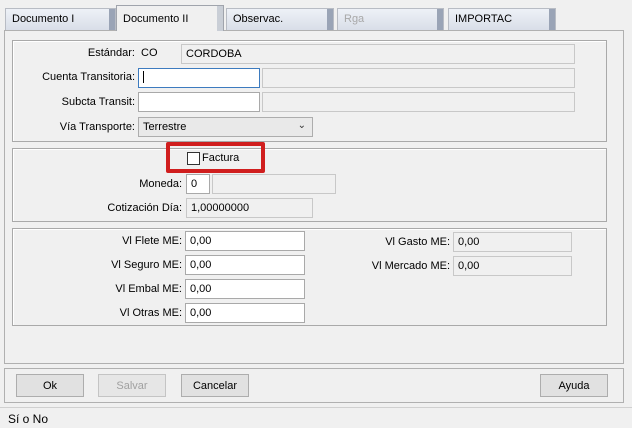 Image resolution: width=632 pixels, height=428 pixels. I want to click on estandar-label: Estándar:, so click(111, 53).